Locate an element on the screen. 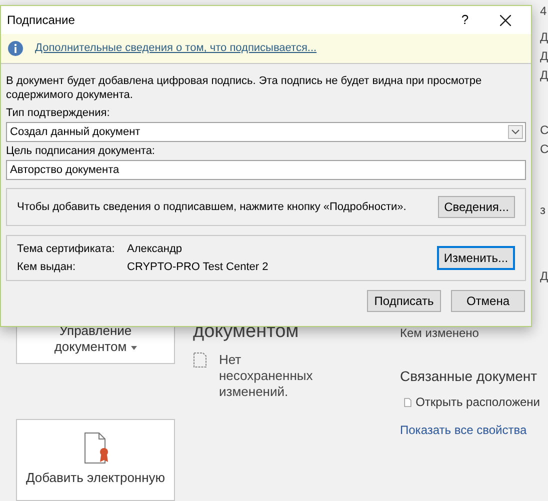 The width and height of the screenshot is (548, 501). commitment-type-label: Тип подтверждения: is located at coordinates (58, 113).